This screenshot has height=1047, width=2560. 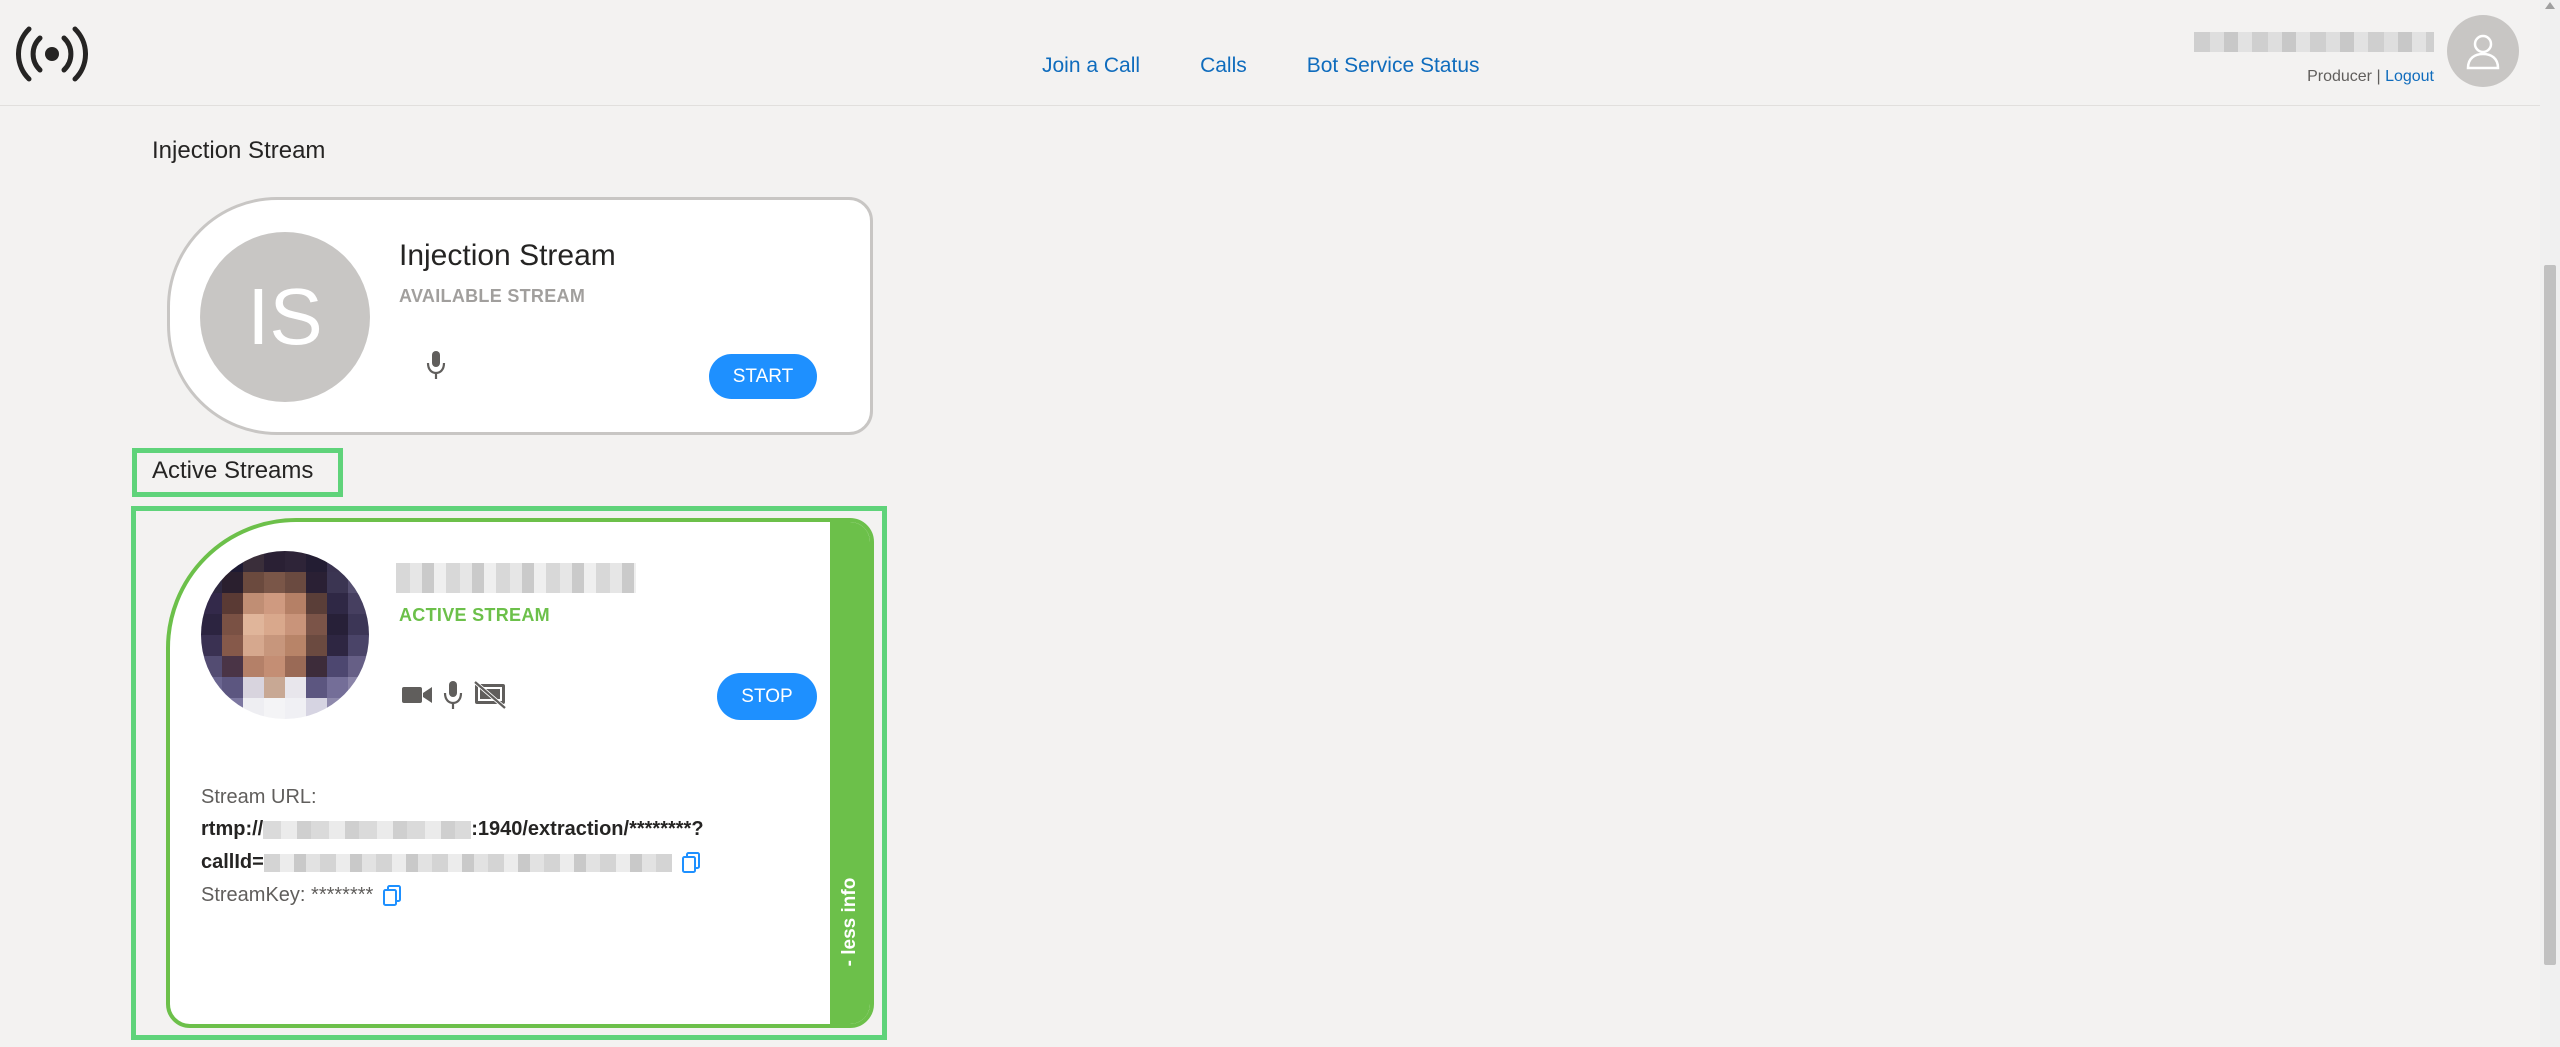 I want to click on video-camera-icon, so click(x=417, y=695).